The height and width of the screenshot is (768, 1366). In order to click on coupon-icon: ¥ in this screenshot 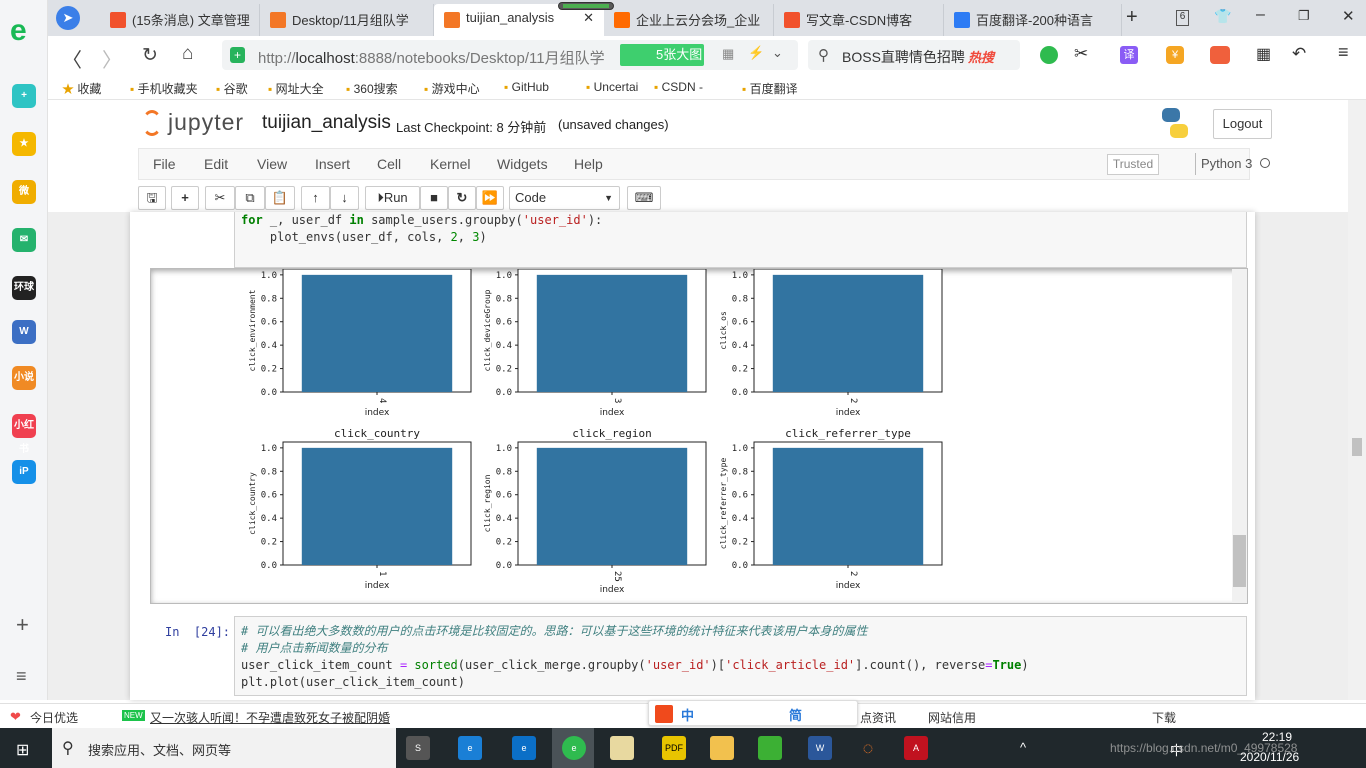, I will do `click(1175, 55)`.